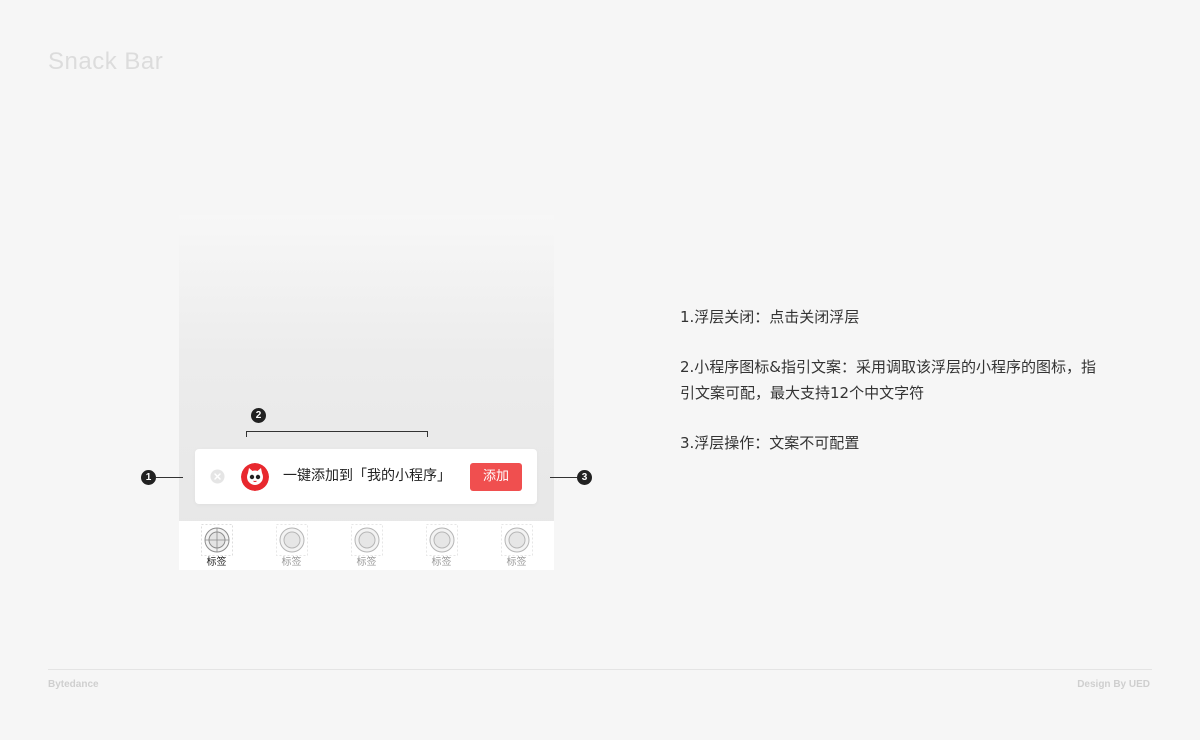  Describe the element at coordinates (496, 477) in the screenshot. I see `add-button: 添加` at that location.